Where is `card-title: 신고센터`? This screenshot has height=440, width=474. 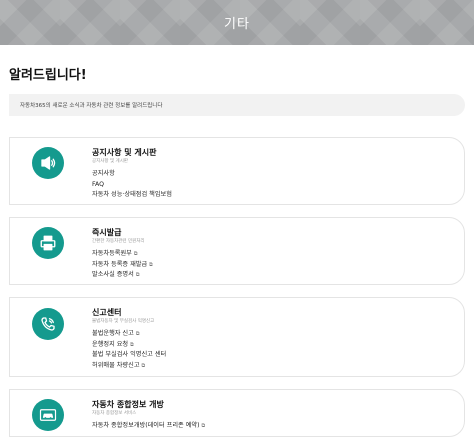
card-title: 신고센터 is located at coordinates (107, 312).